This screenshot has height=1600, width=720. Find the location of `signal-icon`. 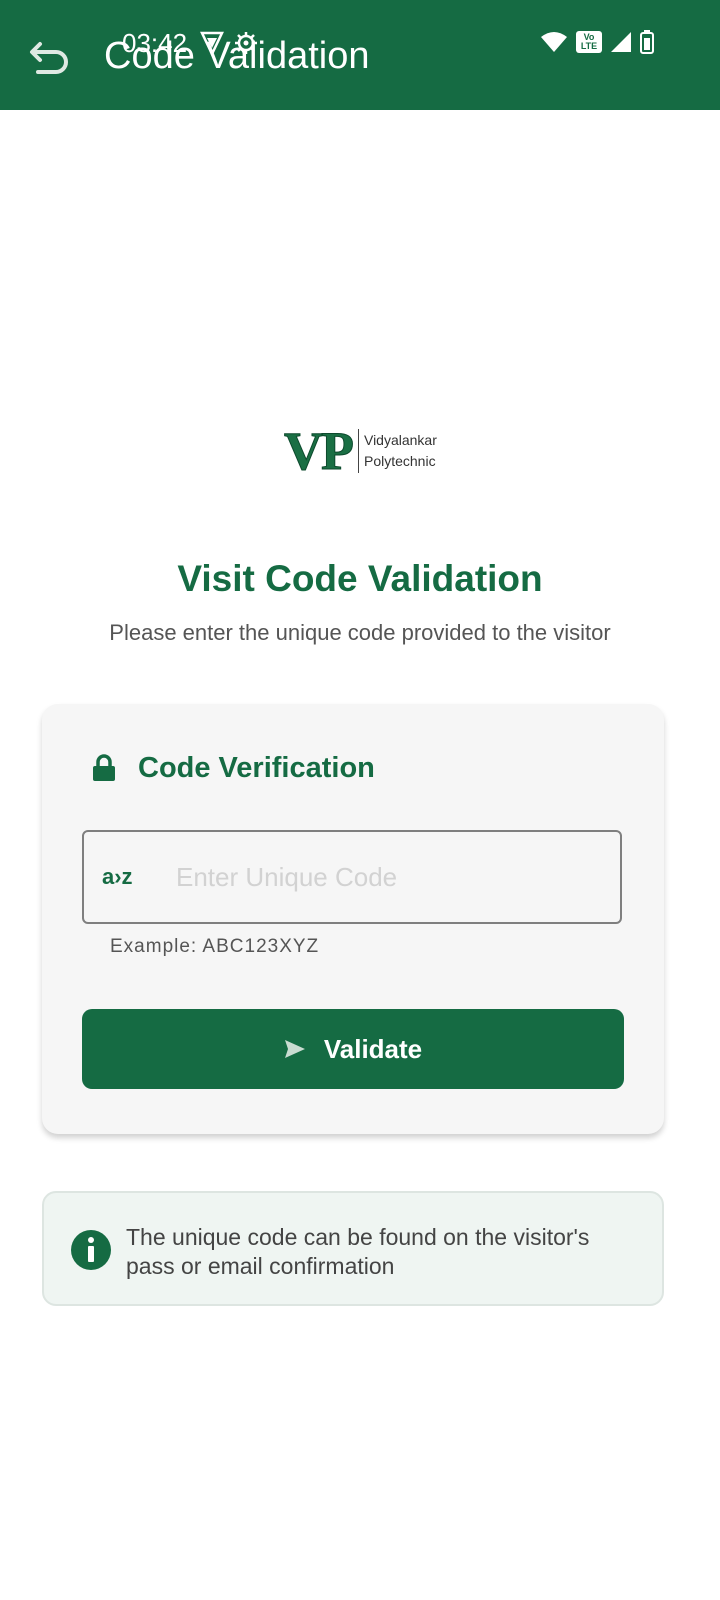

signal-icon is located at coordinates (621, 42).